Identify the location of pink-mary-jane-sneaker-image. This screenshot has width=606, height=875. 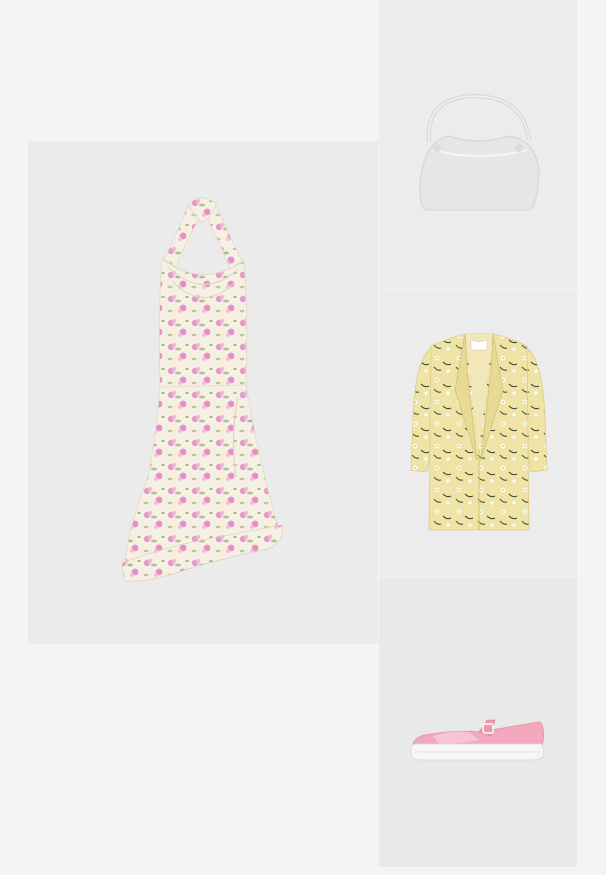
(477, 740).